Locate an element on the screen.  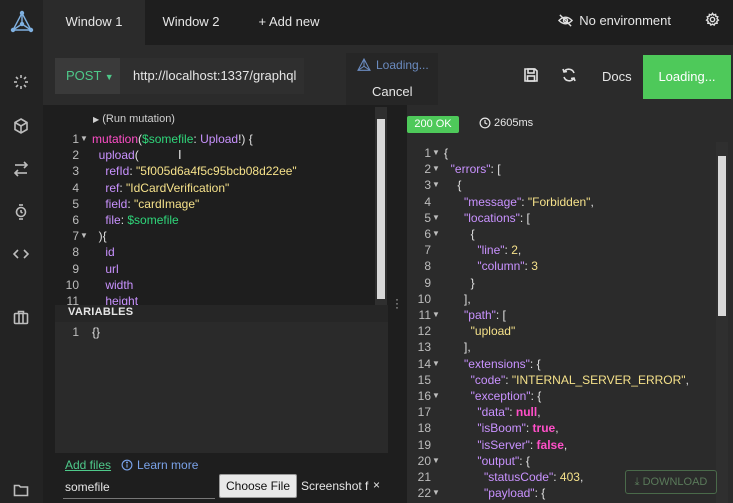
code-token: !) { is located at coordinates (245, 139).